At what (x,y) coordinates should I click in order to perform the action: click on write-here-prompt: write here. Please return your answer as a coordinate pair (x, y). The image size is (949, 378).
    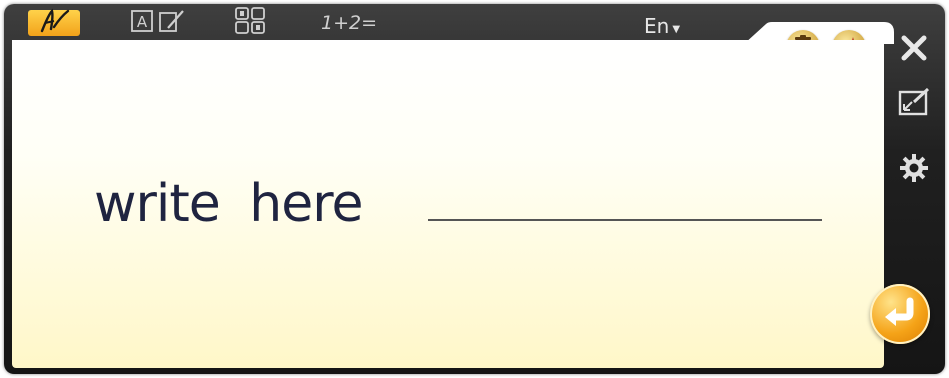
    Looking at the image, I should click on (228, 204).